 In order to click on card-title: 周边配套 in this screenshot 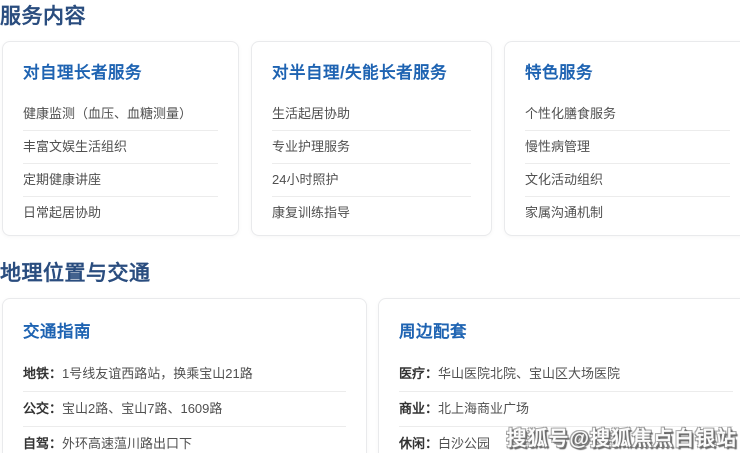, I will do `click(433, 332)`.